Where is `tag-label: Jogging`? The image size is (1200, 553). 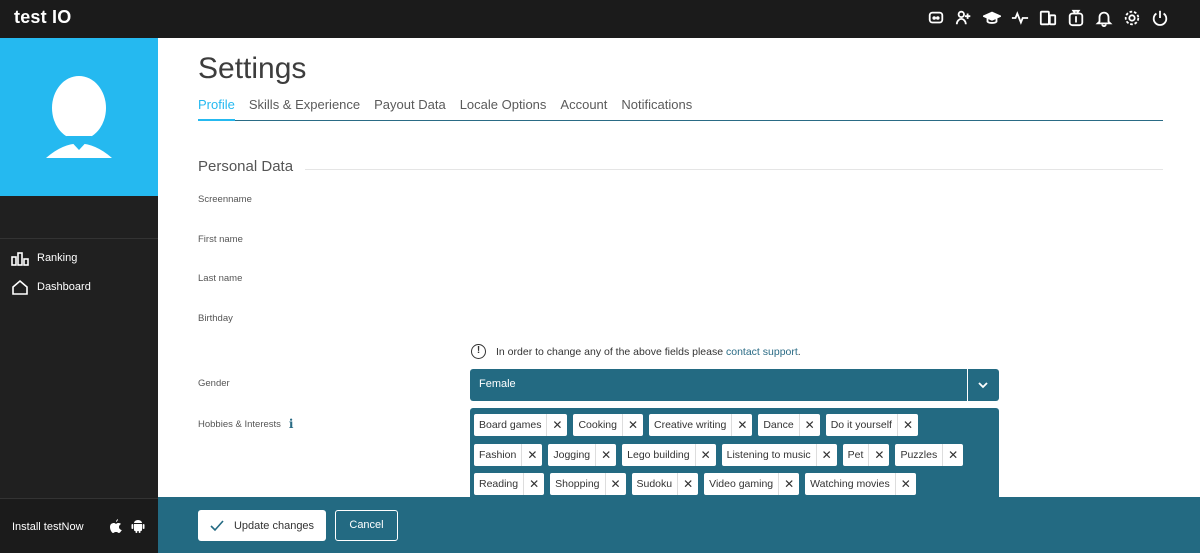
tag-label: Jogging is located at coordinates (572, 455).